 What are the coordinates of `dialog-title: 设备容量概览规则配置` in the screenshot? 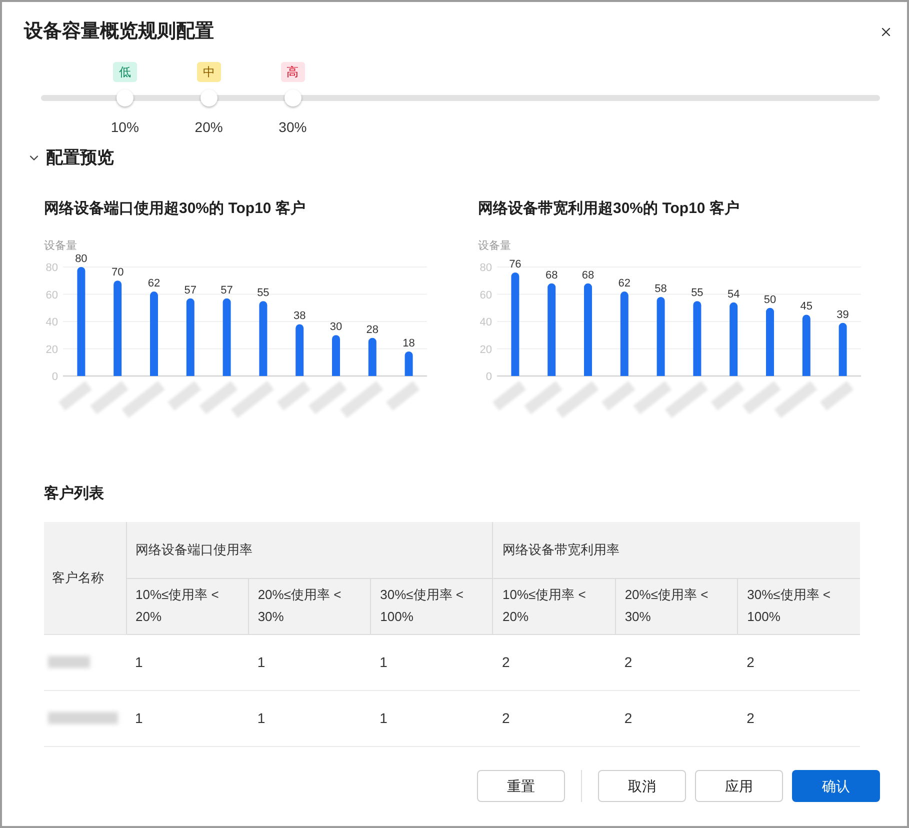 It's located at (119, 32).